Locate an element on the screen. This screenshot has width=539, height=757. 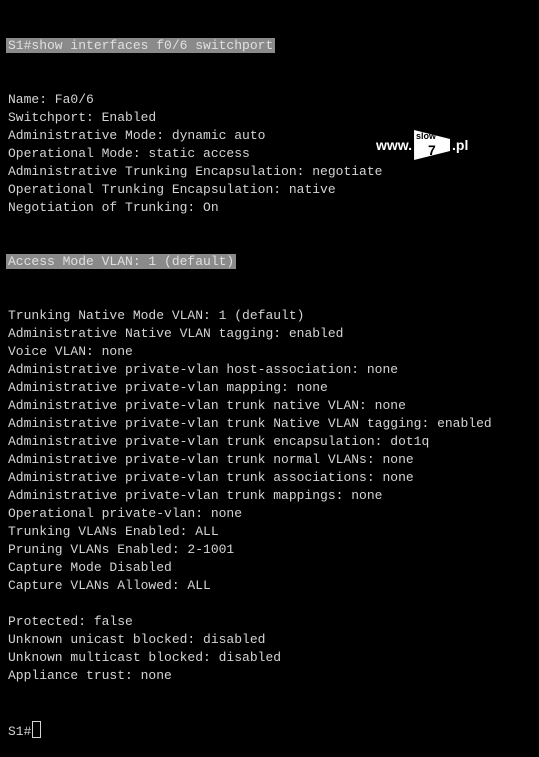
output-line: Pruning VLANs Enabled: 2-1001 is located at coordinates (121, 549).